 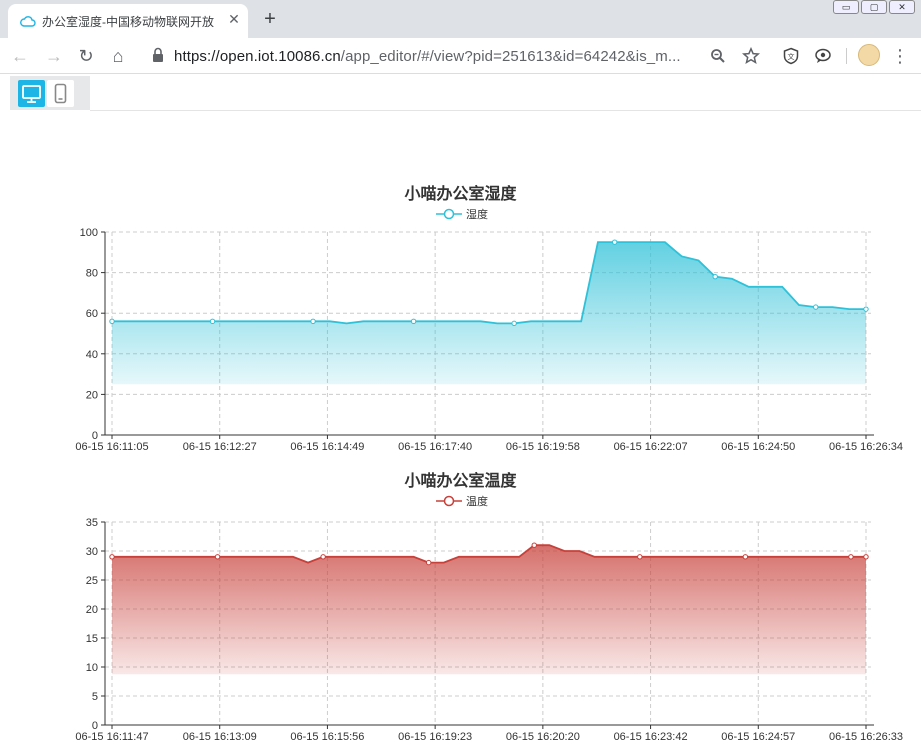 I want to click on y-tick-label: 25, so click(x=92, y=581).